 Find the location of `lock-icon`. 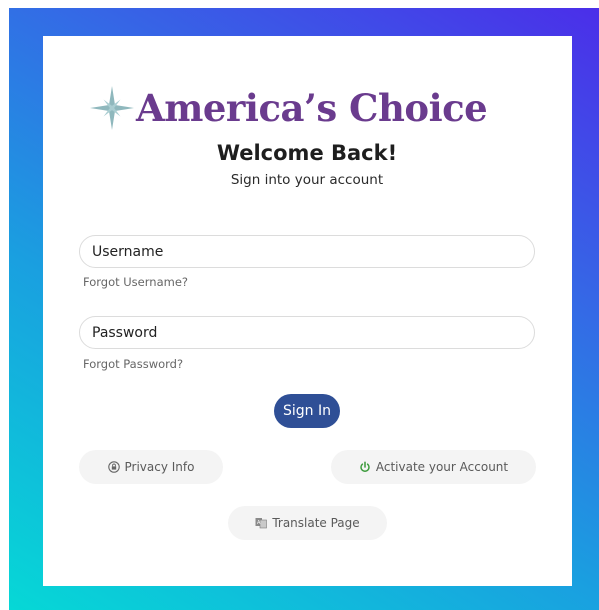

lock-icon is located at coordinates (113, 467).